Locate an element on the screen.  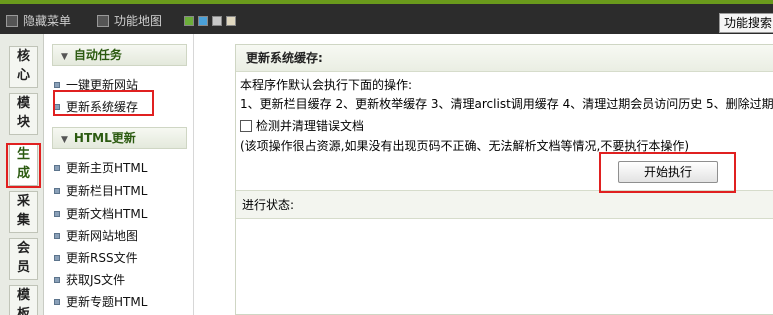
menu-section-auto-task: ▼ 自动任务 is located at coordinates (119, 55).